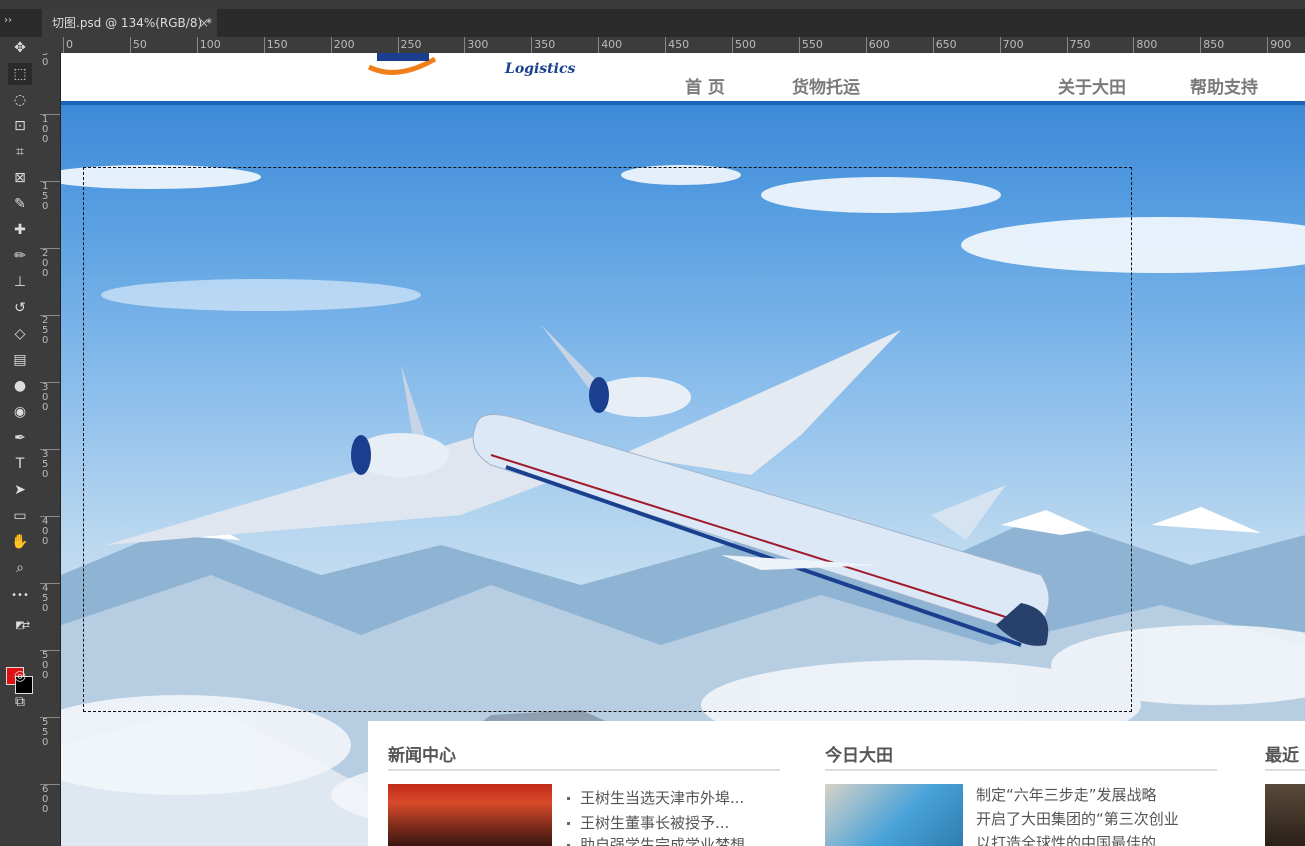 The width and height of the screenshot is (1305, 846). Describe the element at coordinates (20, 48) in the screenshot. I see `move-tool-icon: ✥` at that location.